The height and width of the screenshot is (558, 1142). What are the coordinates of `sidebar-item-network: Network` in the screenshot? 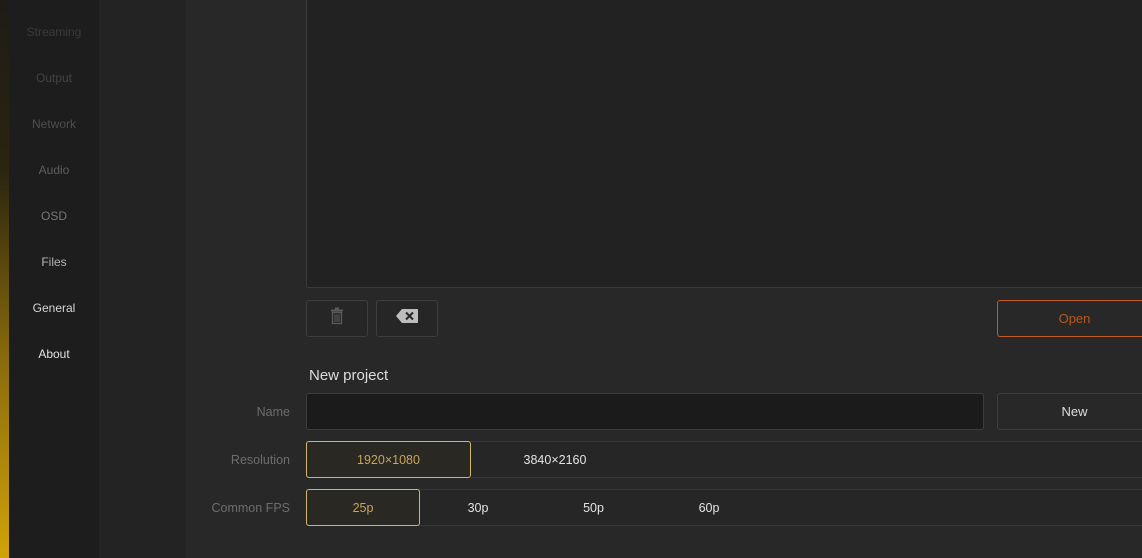 It's located at (54, 124).